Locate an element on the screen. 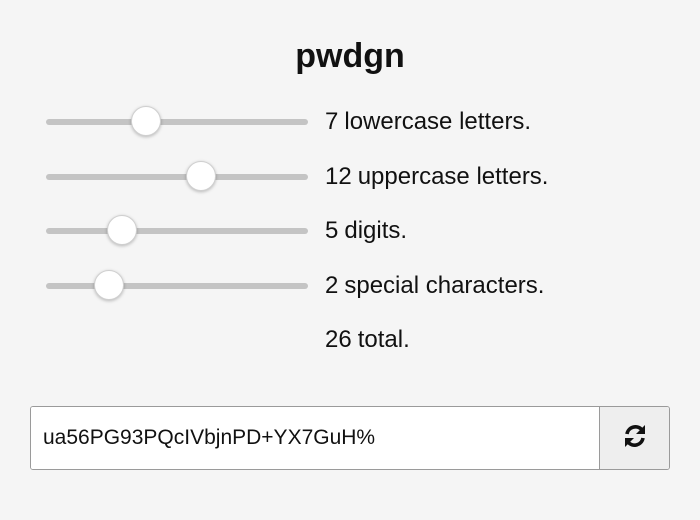 This screenshot has width=700, height=520. uppercase-slider is located at coordinates (177, 176).